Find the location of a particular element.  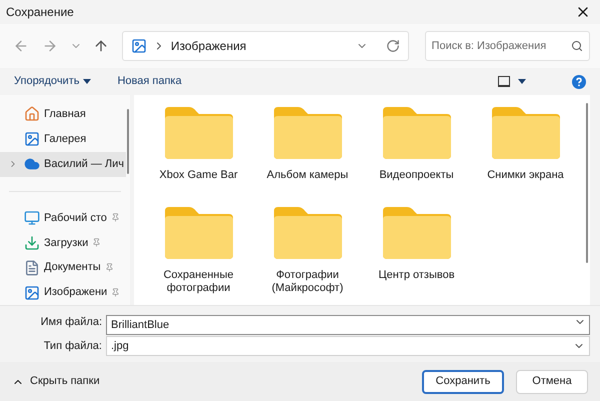

sidebar-item: Рабочий сто is located at coordinates (63, 218).